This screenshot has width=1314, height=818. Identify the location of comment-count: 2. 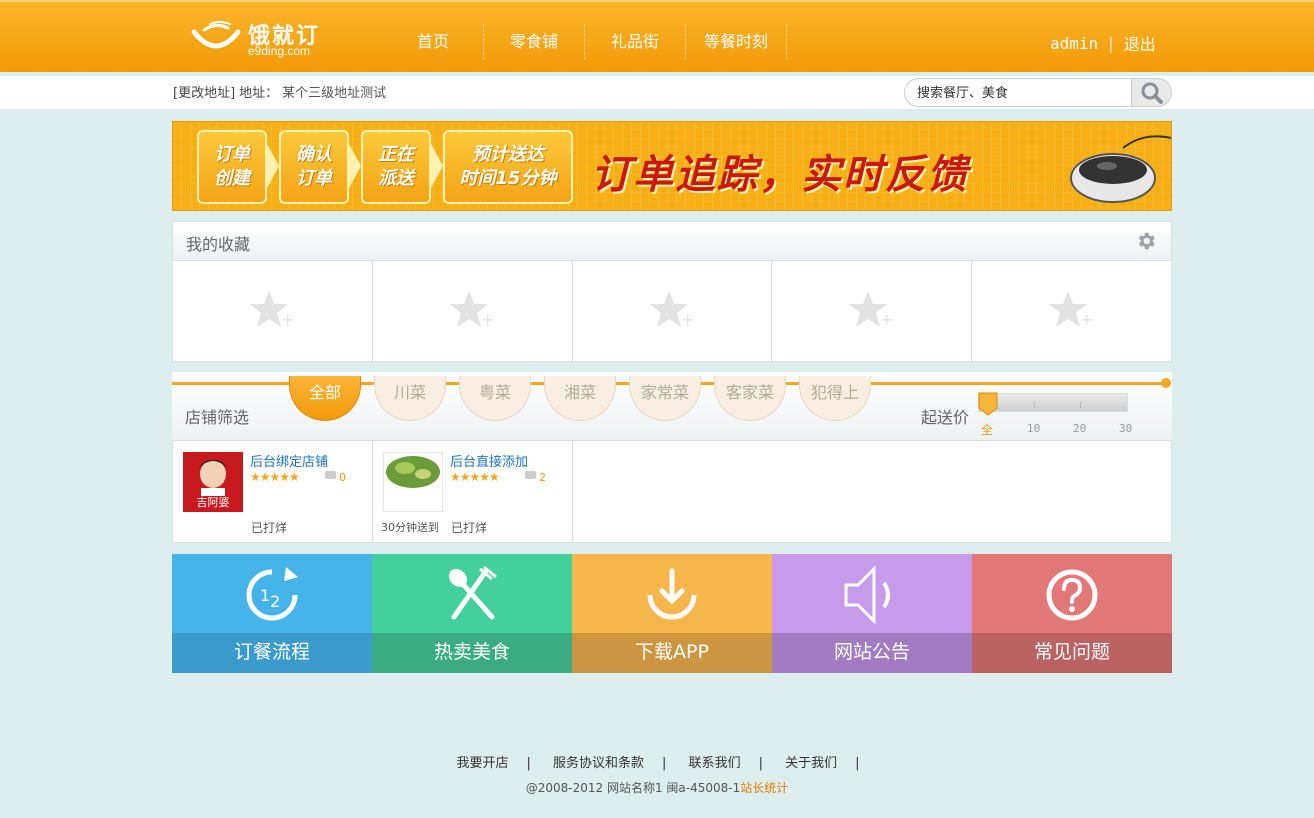
(535, 477).